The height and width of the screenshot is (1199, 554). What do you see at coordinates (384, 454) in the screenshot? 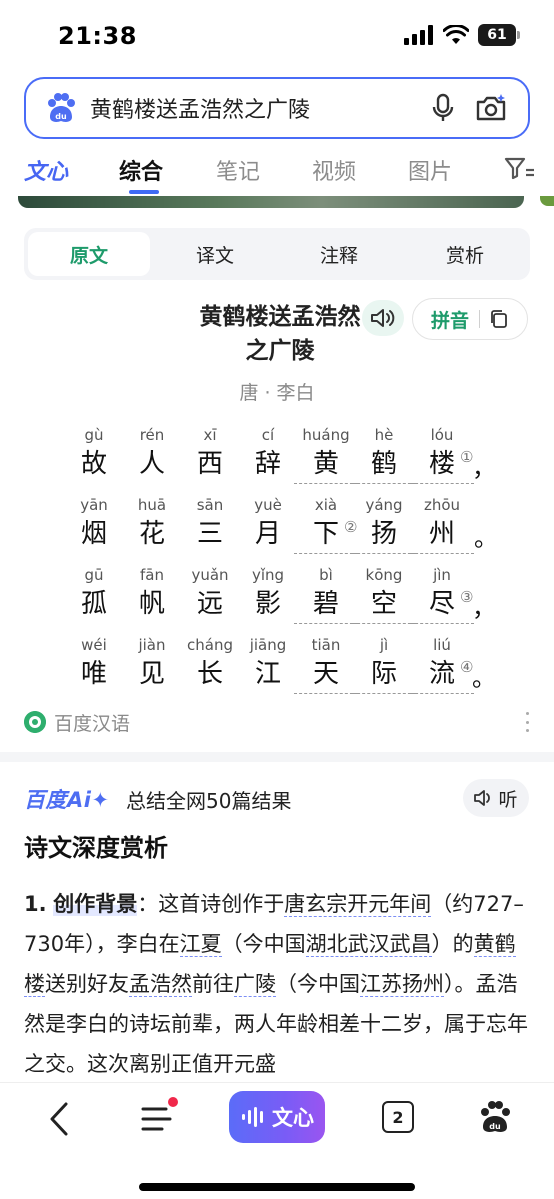
I see `poem-character: hè 鹤` at bounding box center [384, 454].